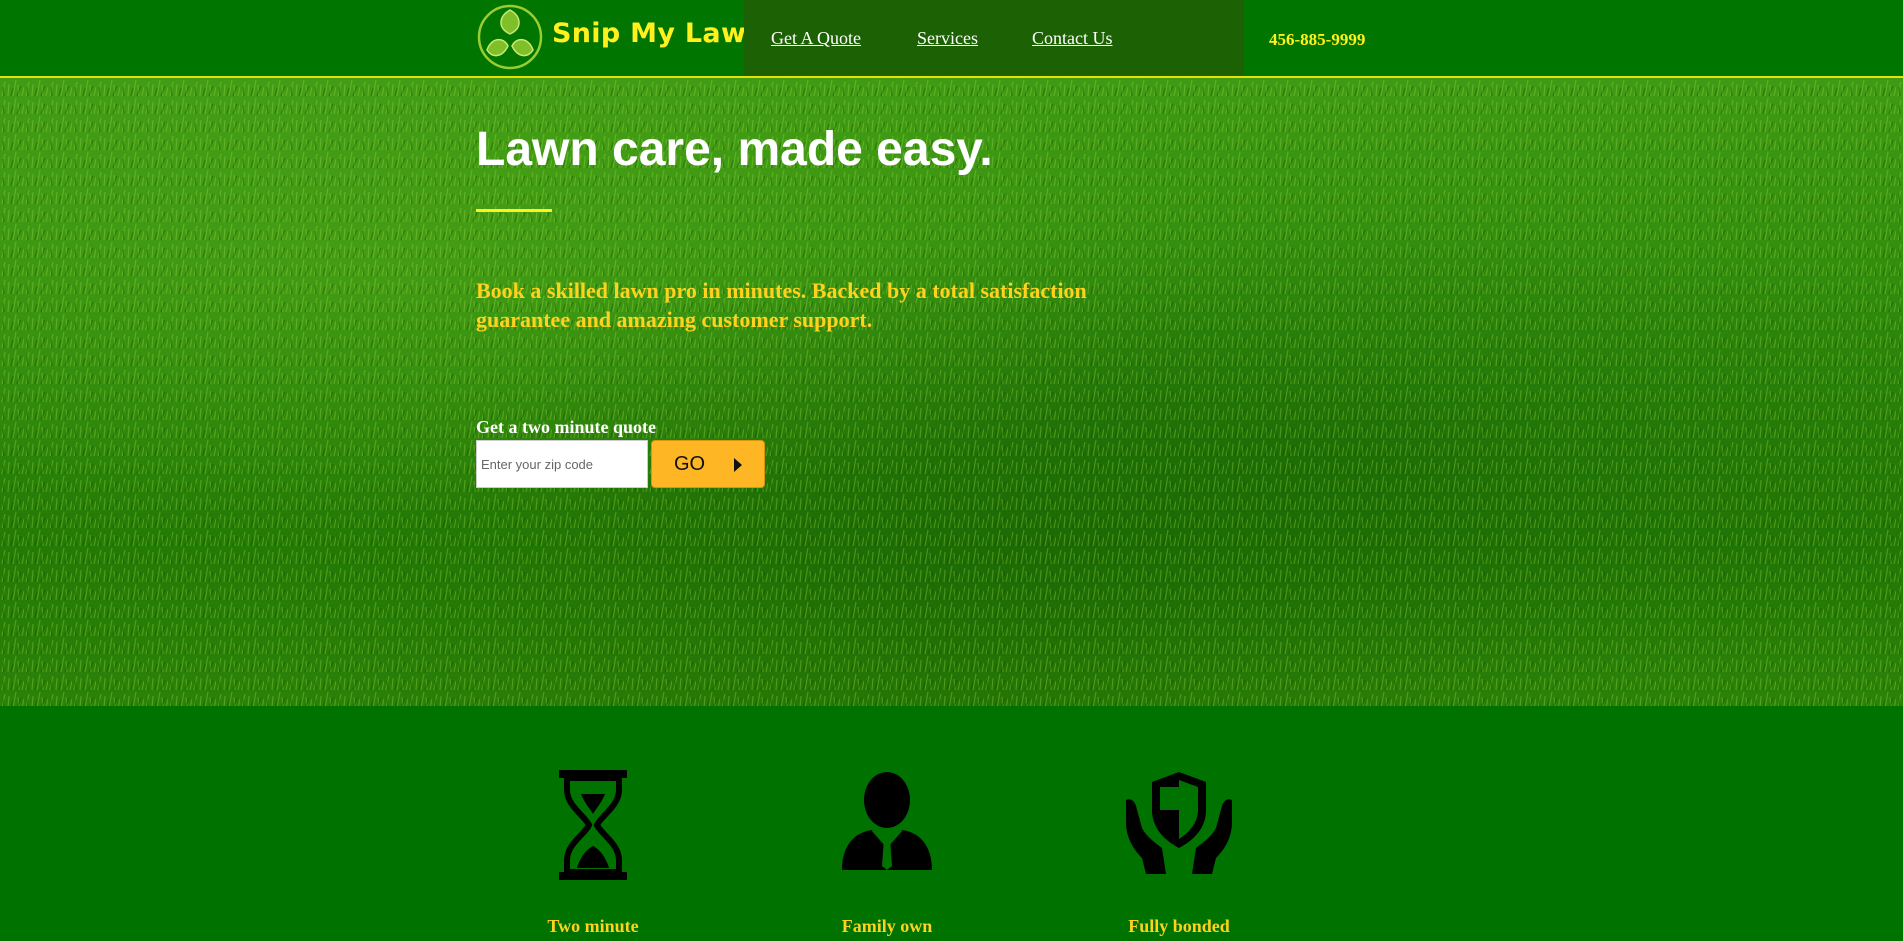 Image resolution: width=1903 pixels, height=941 pixels. Describe the element at coordinates (510, 37) in the screenshot. I see `leaf-logo-icon` at that location.